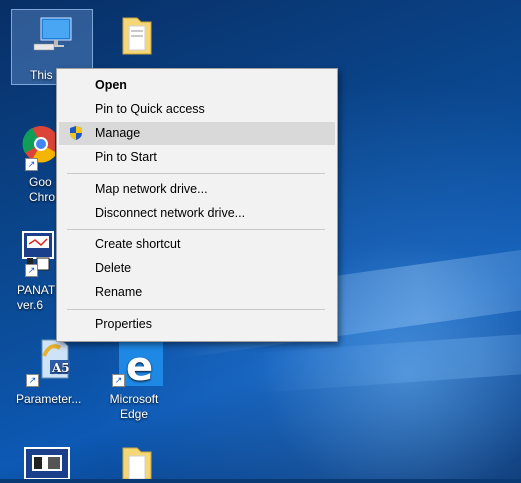 This screenshot has height=483, width=521. I want to click on svg-text: e, so click(139, 366).